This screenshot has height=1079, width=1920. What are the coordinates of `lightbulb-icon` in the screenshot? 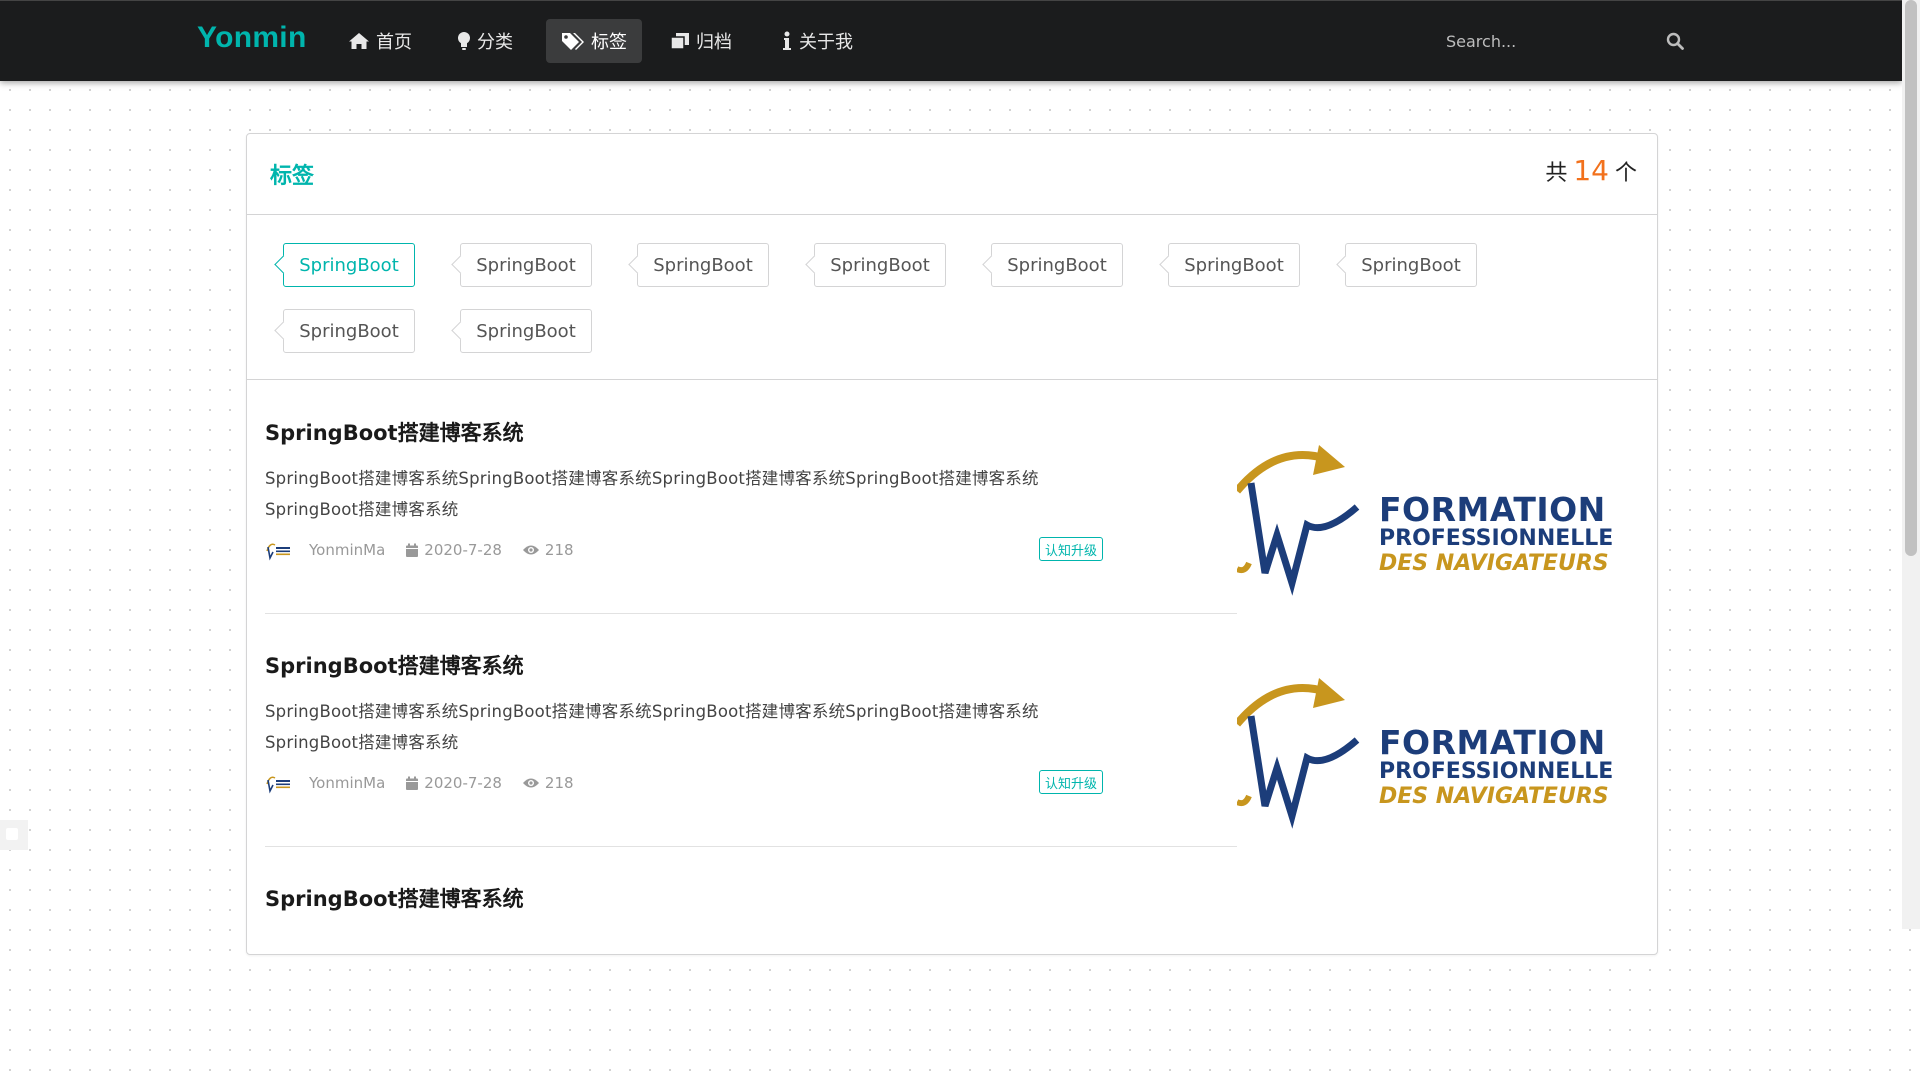 It's located at (464, 41).